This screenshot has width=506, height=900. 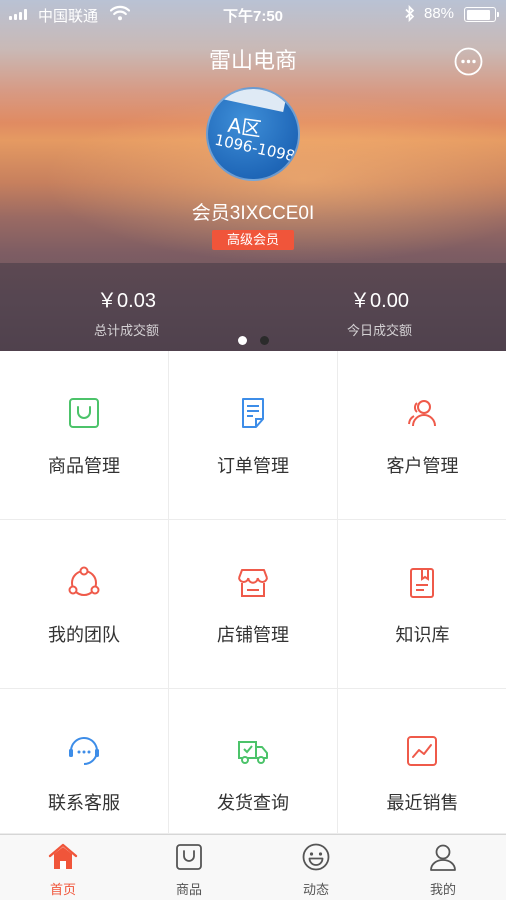 What do you see at coordinates (315, 889) in the screenshot?
I see `tab-label: 动态` at bounding box center [315, 889].